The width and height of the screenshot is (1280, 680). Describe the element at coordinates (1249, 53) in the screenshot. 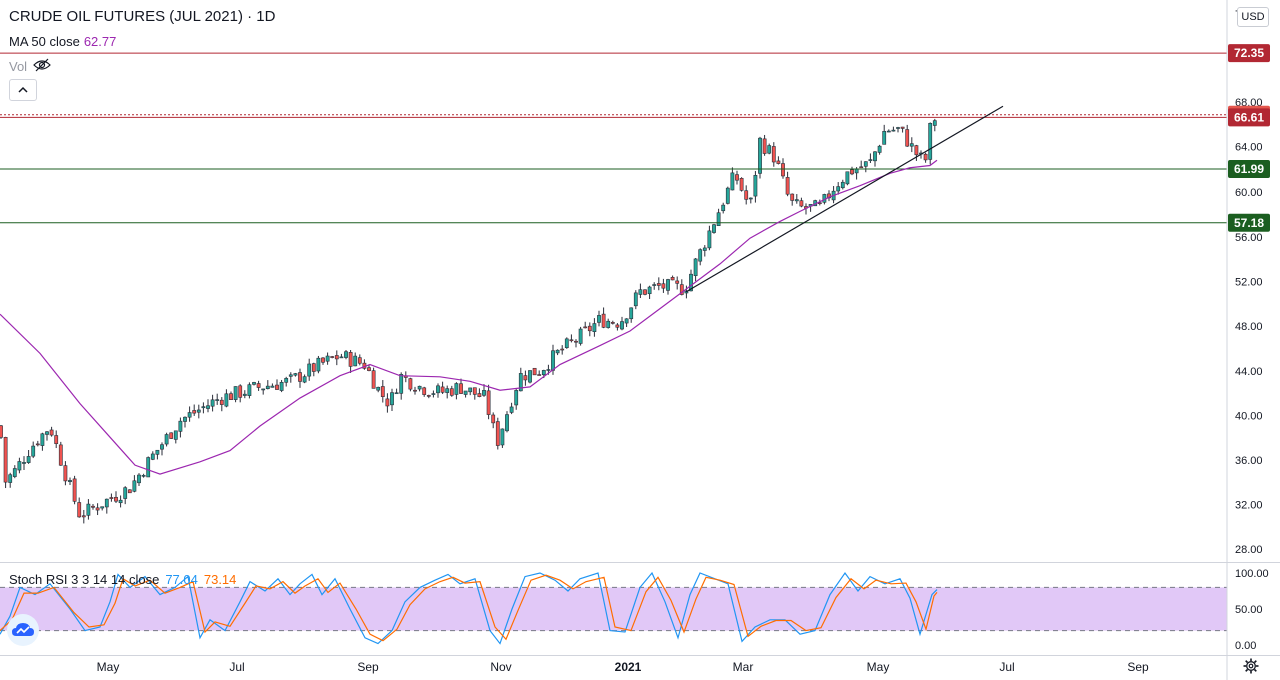

I see `level-badge: 72.35` at that location.